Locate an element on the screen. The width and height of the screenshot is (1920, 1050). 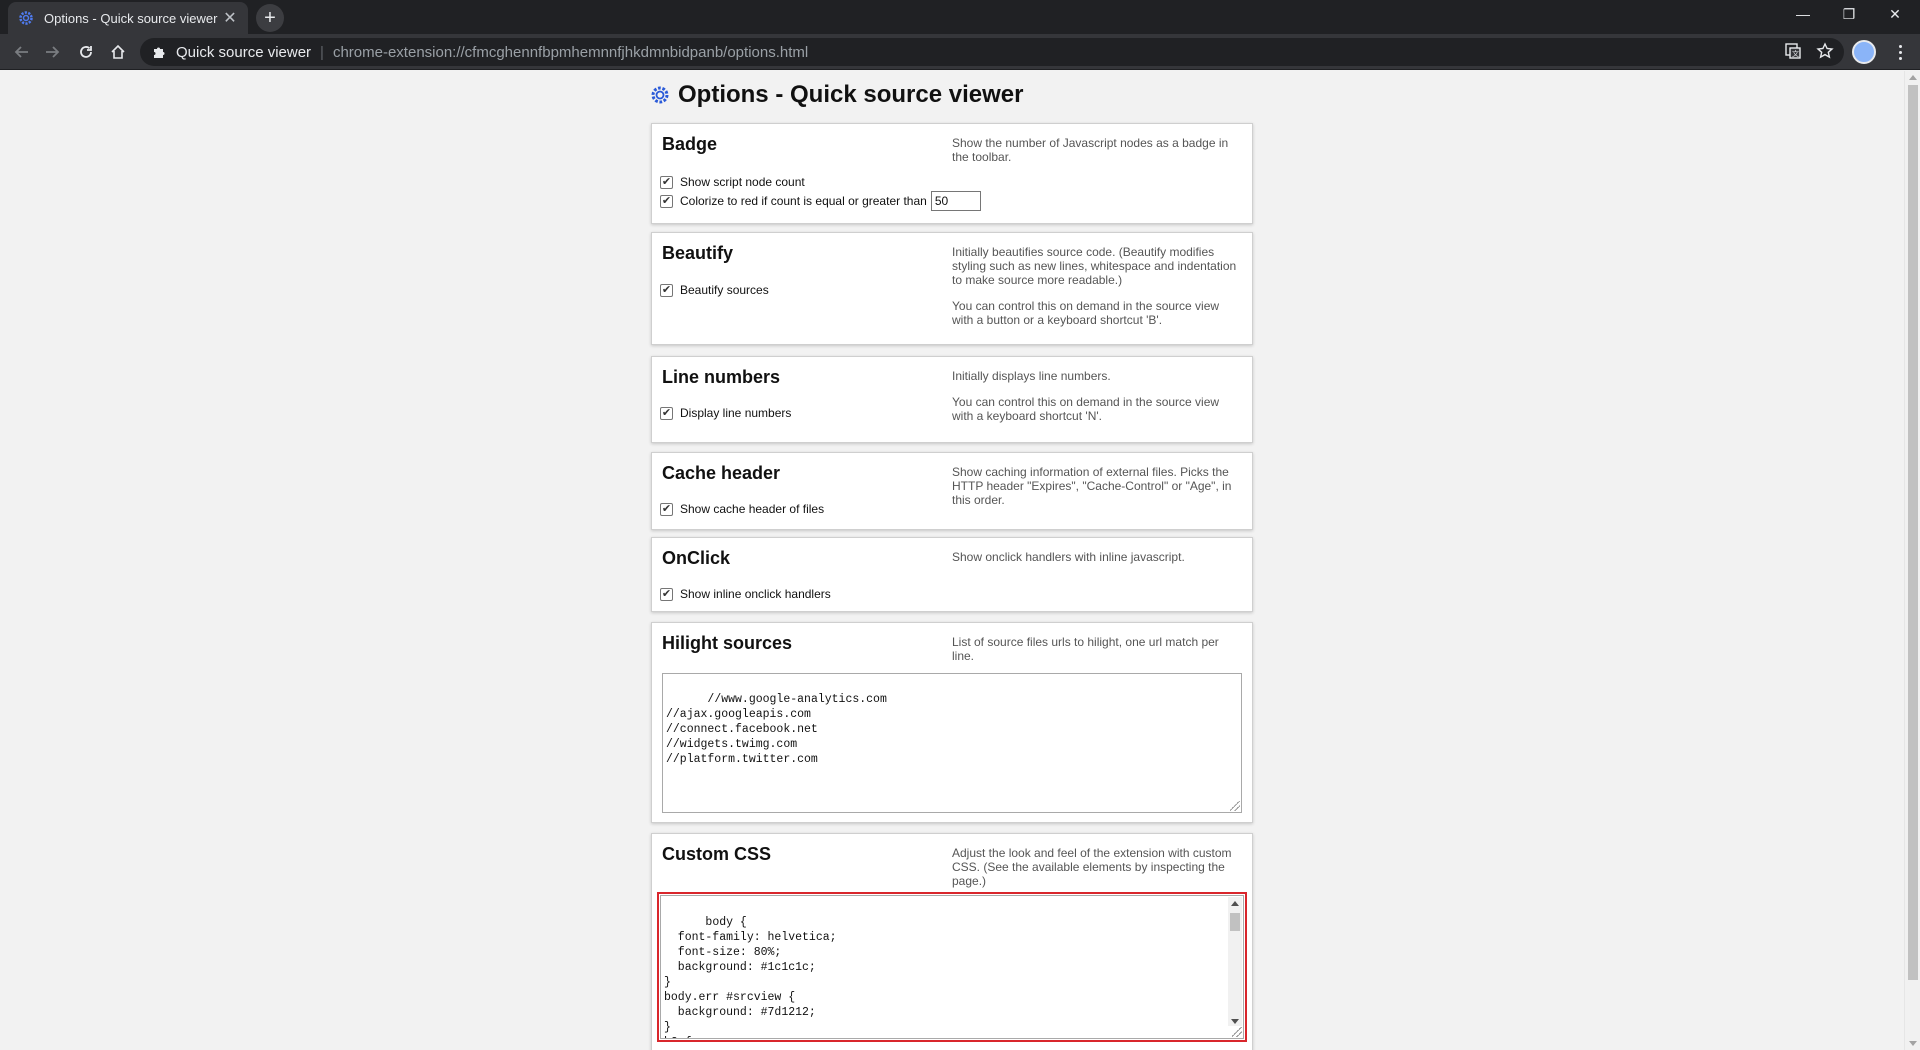
section-title: Line numbers is located at coordinates (721, 377).